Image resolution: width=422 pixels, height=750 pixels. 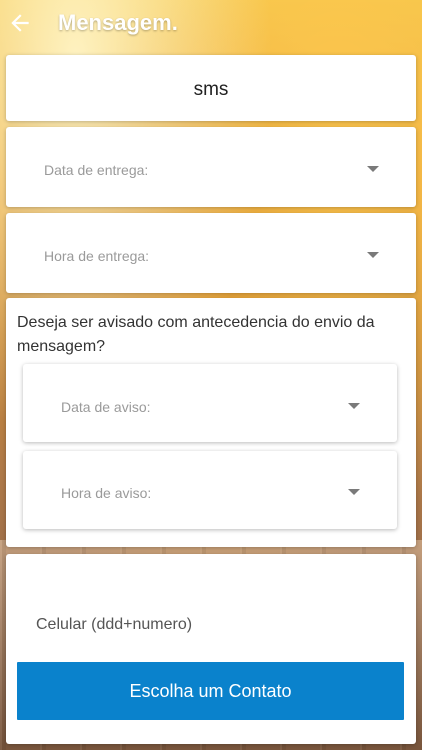 I want to click on notice-date-label: Data de aviso:, so click(x=106, y=407).